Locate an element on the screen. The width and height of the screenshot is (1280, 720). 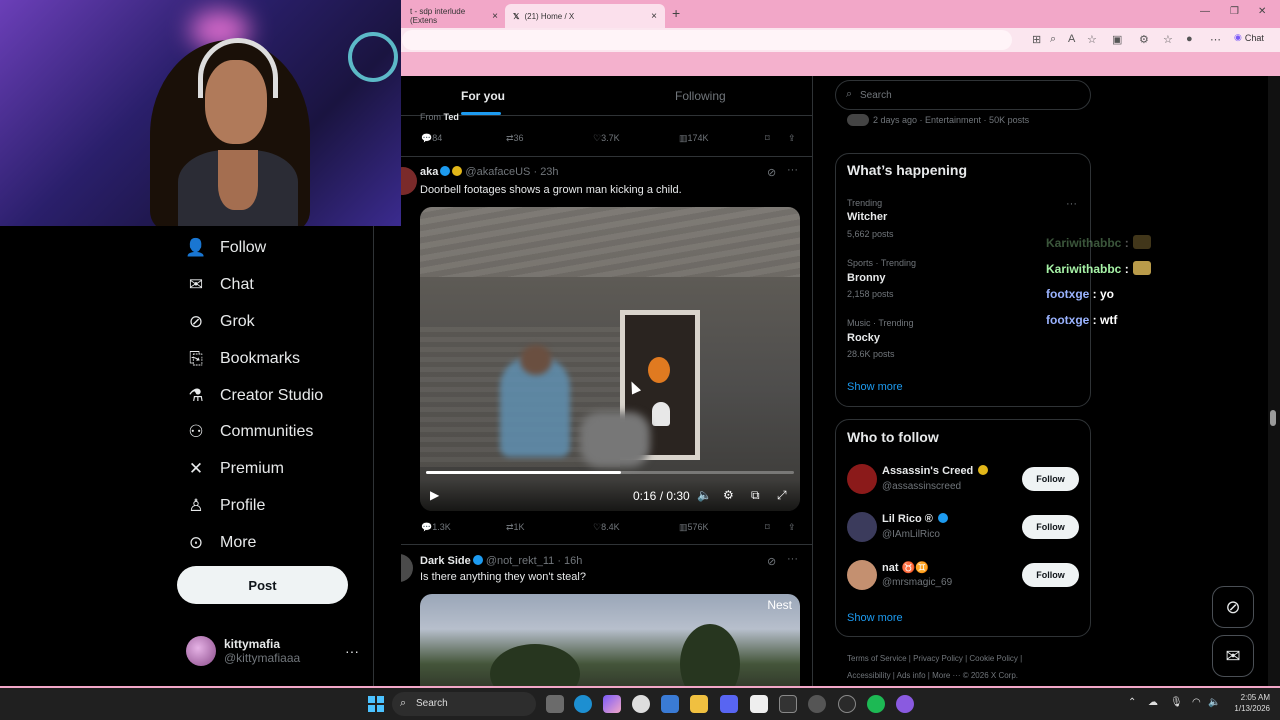
tweet-media: Nest is located at coordinates (610, 640).